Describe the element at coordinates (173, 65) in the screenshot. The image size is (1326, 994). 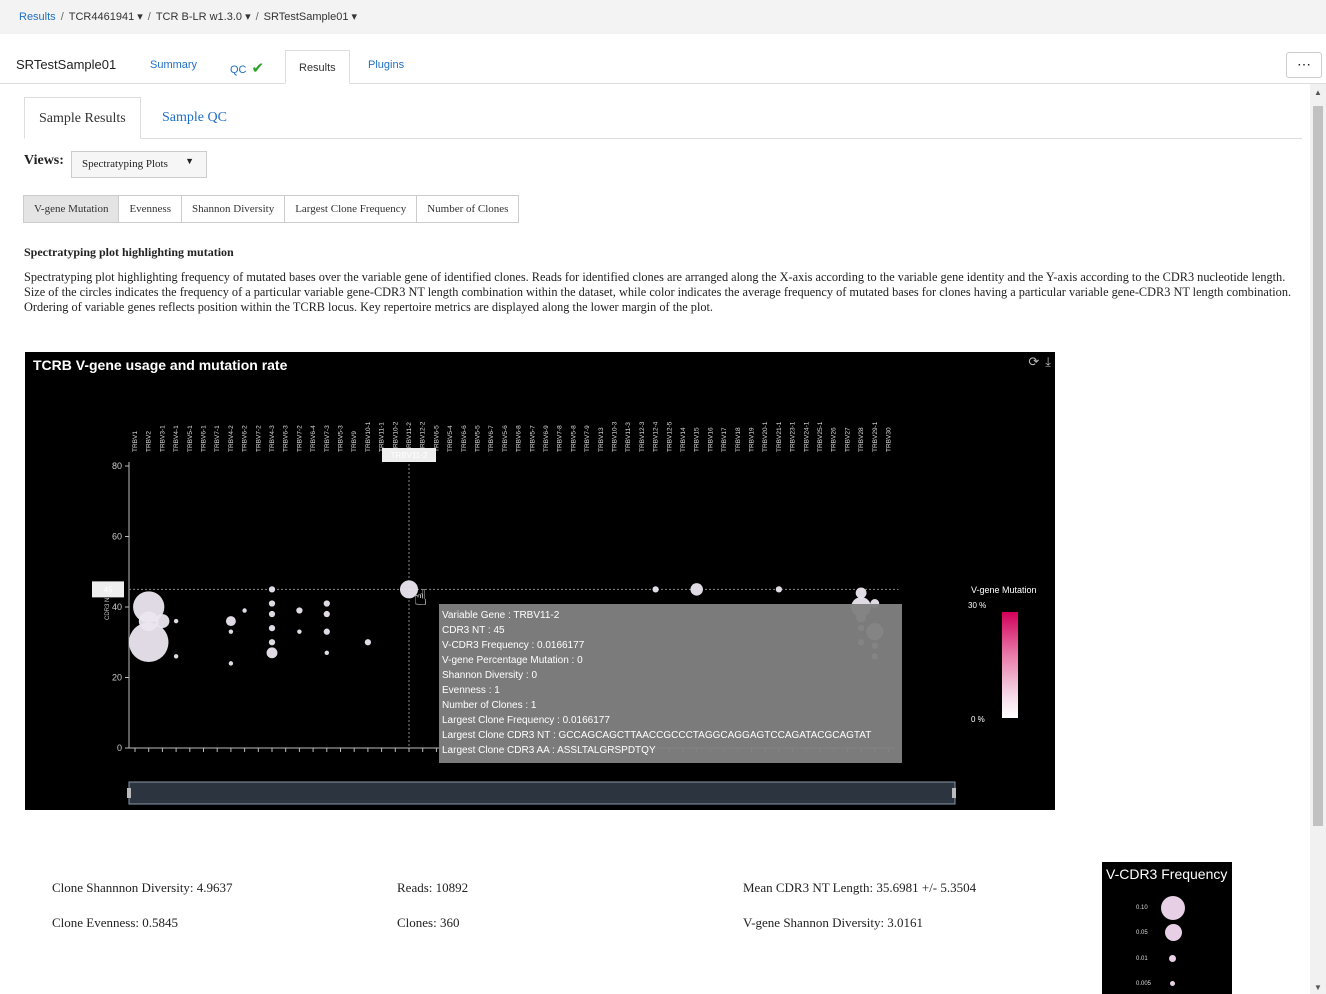
I see `tab-summary: Summary` at that location.